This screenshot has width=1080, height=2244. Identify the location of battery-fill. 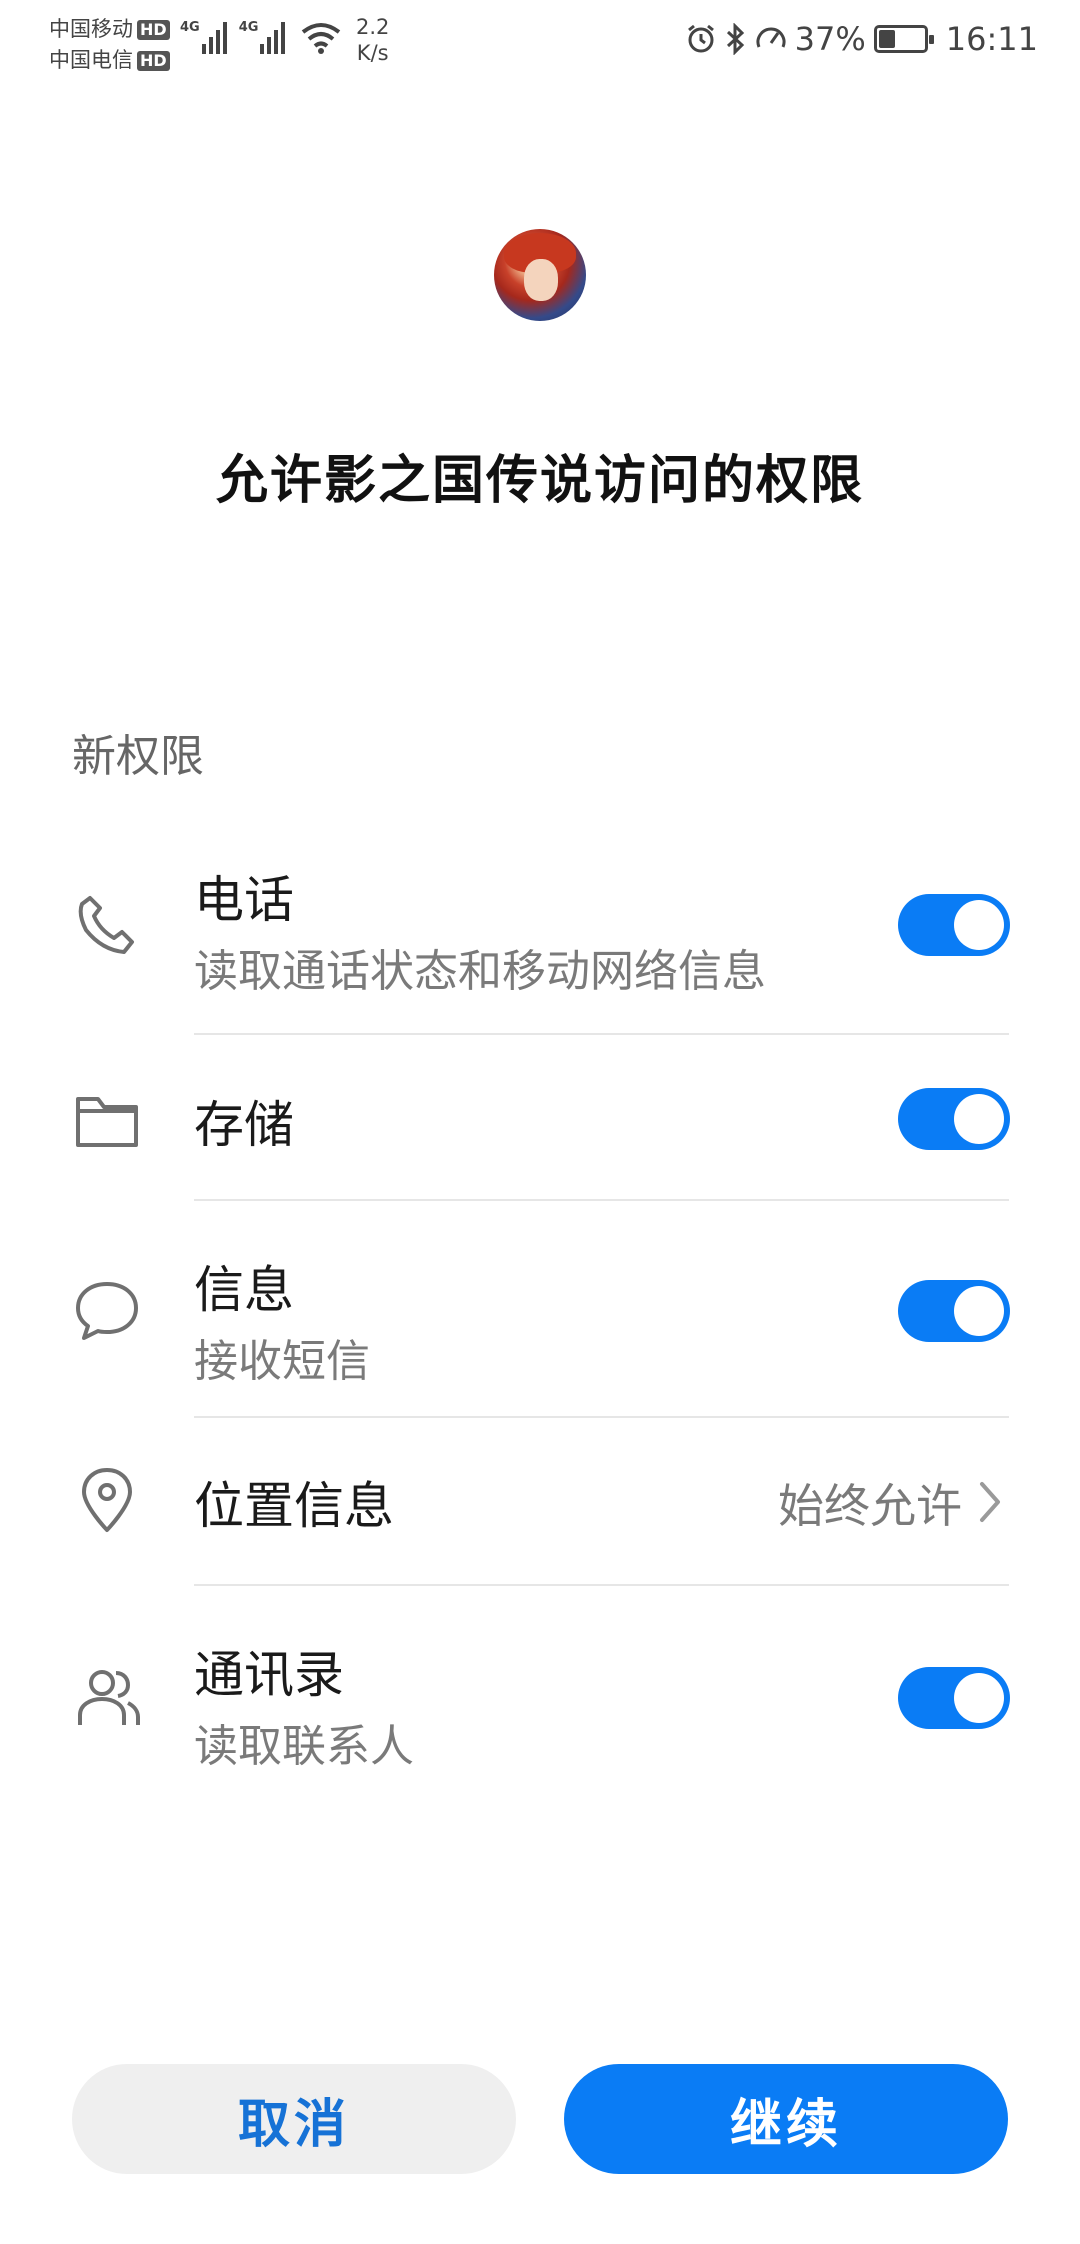
(886, 39).